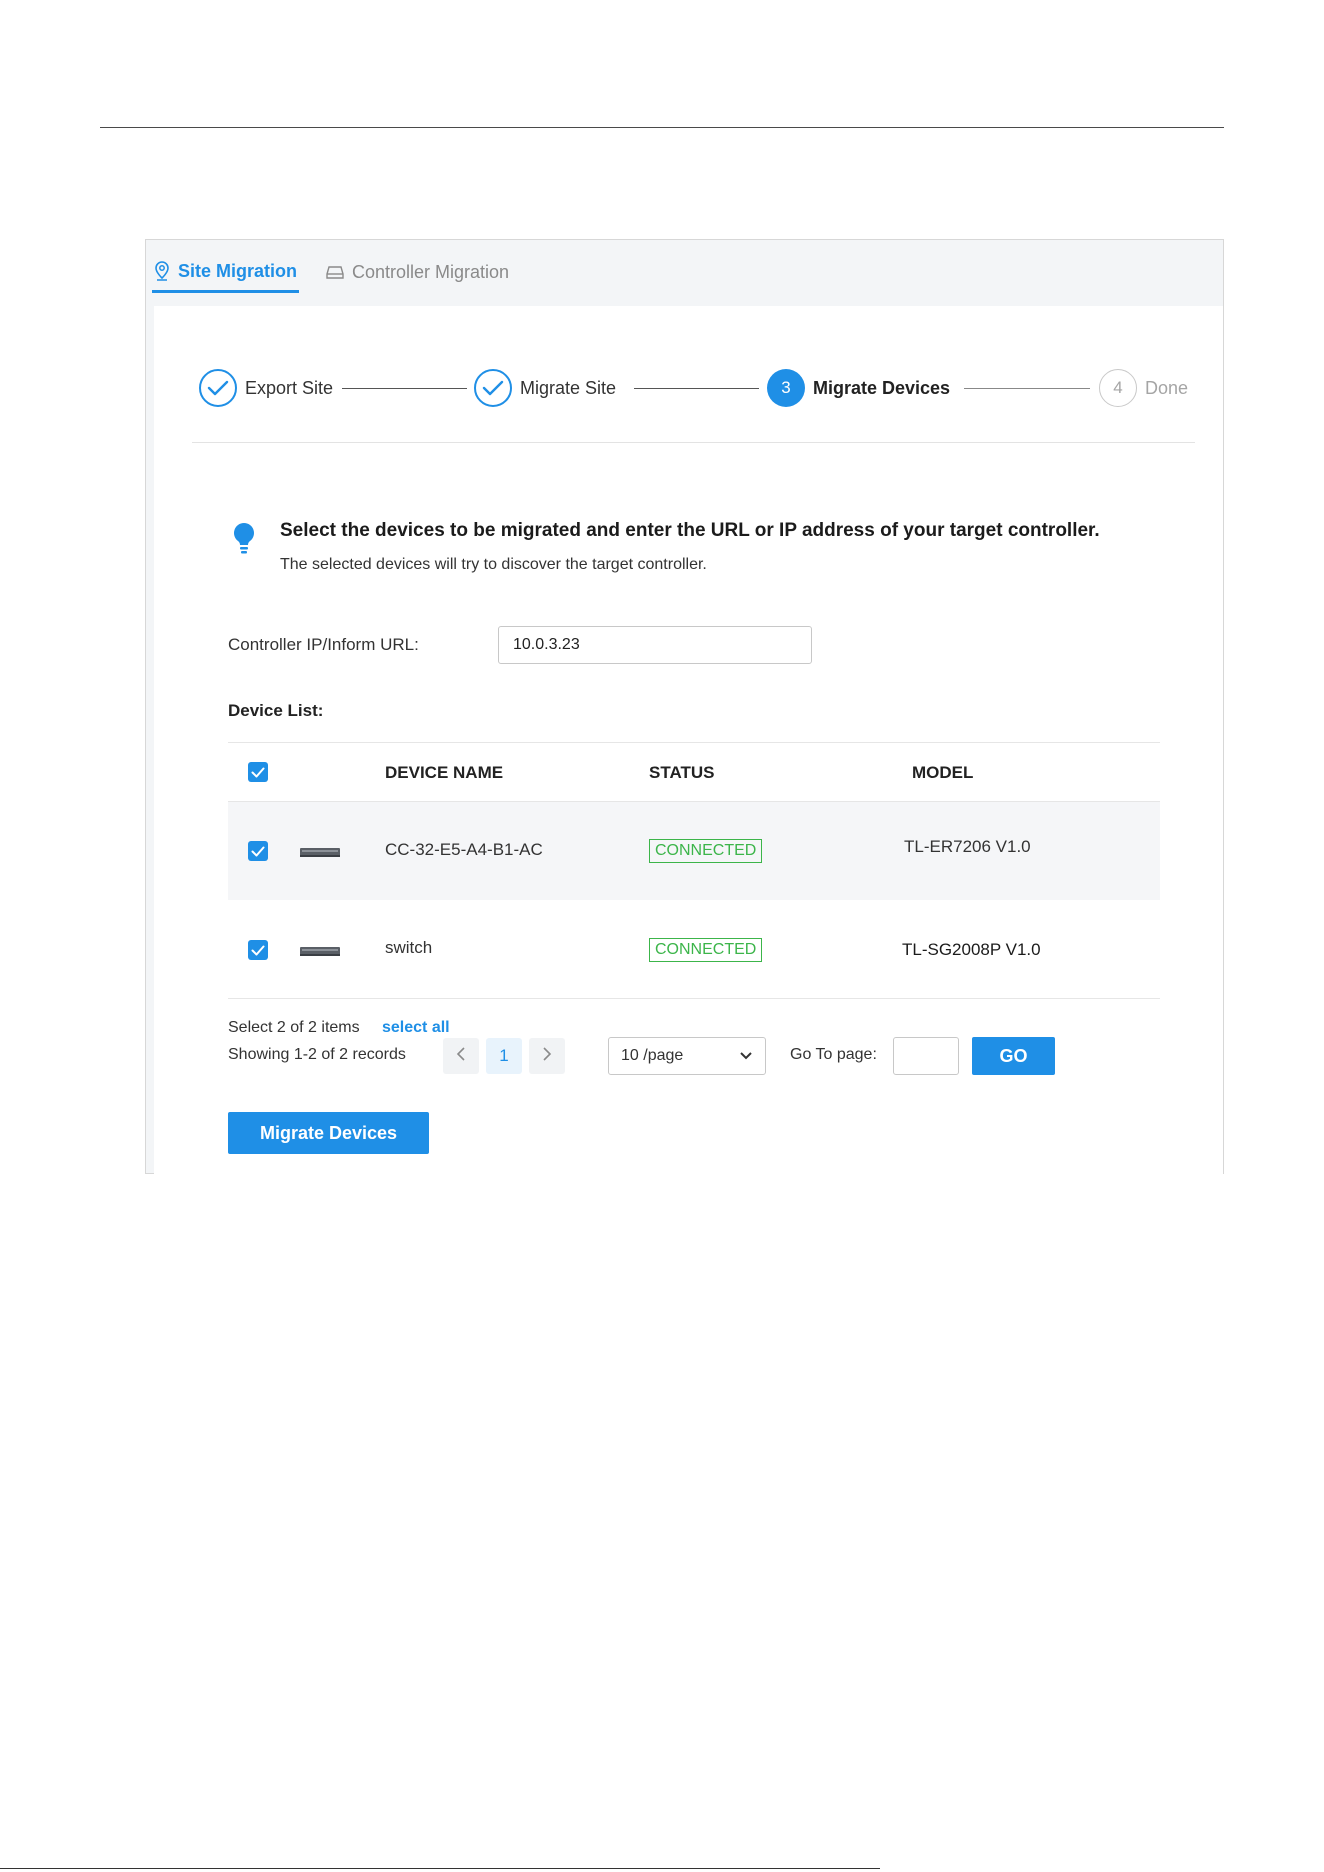  What do you see at coordinates (258, 772) in the screenshot?
I see `select-all-checkbox` at bounding box center [258, 772].